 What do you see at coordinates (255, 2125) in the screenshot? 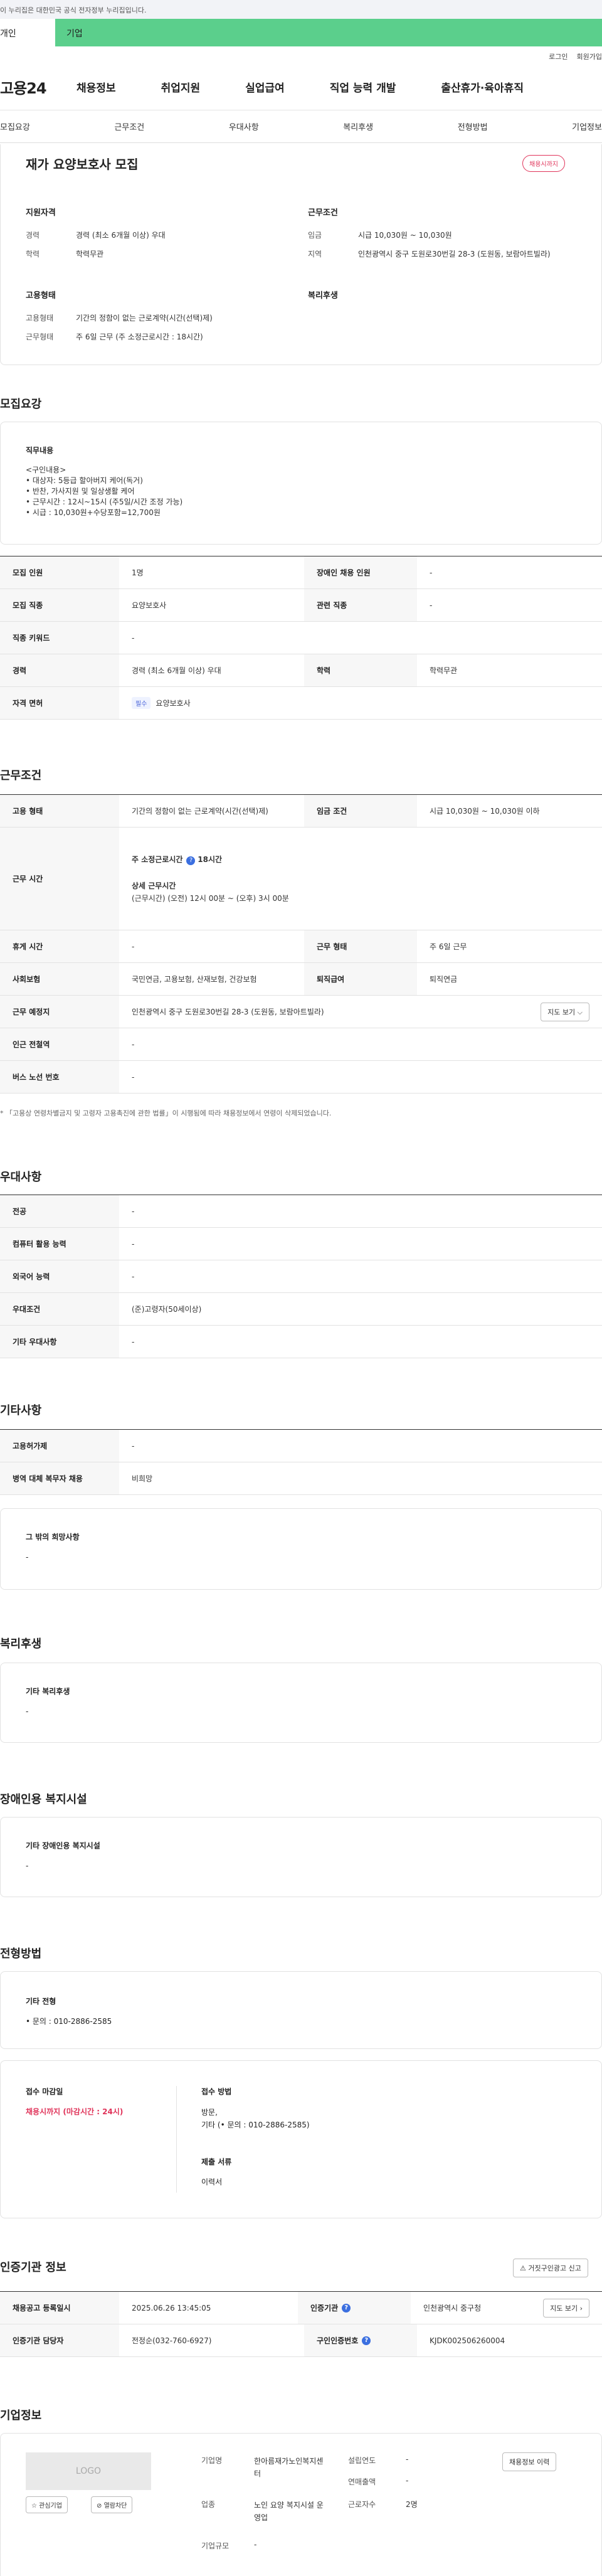
I see `method-line: 기타 (• 문의 : 010-2886-2585)` at bounding box center [255, 2125].